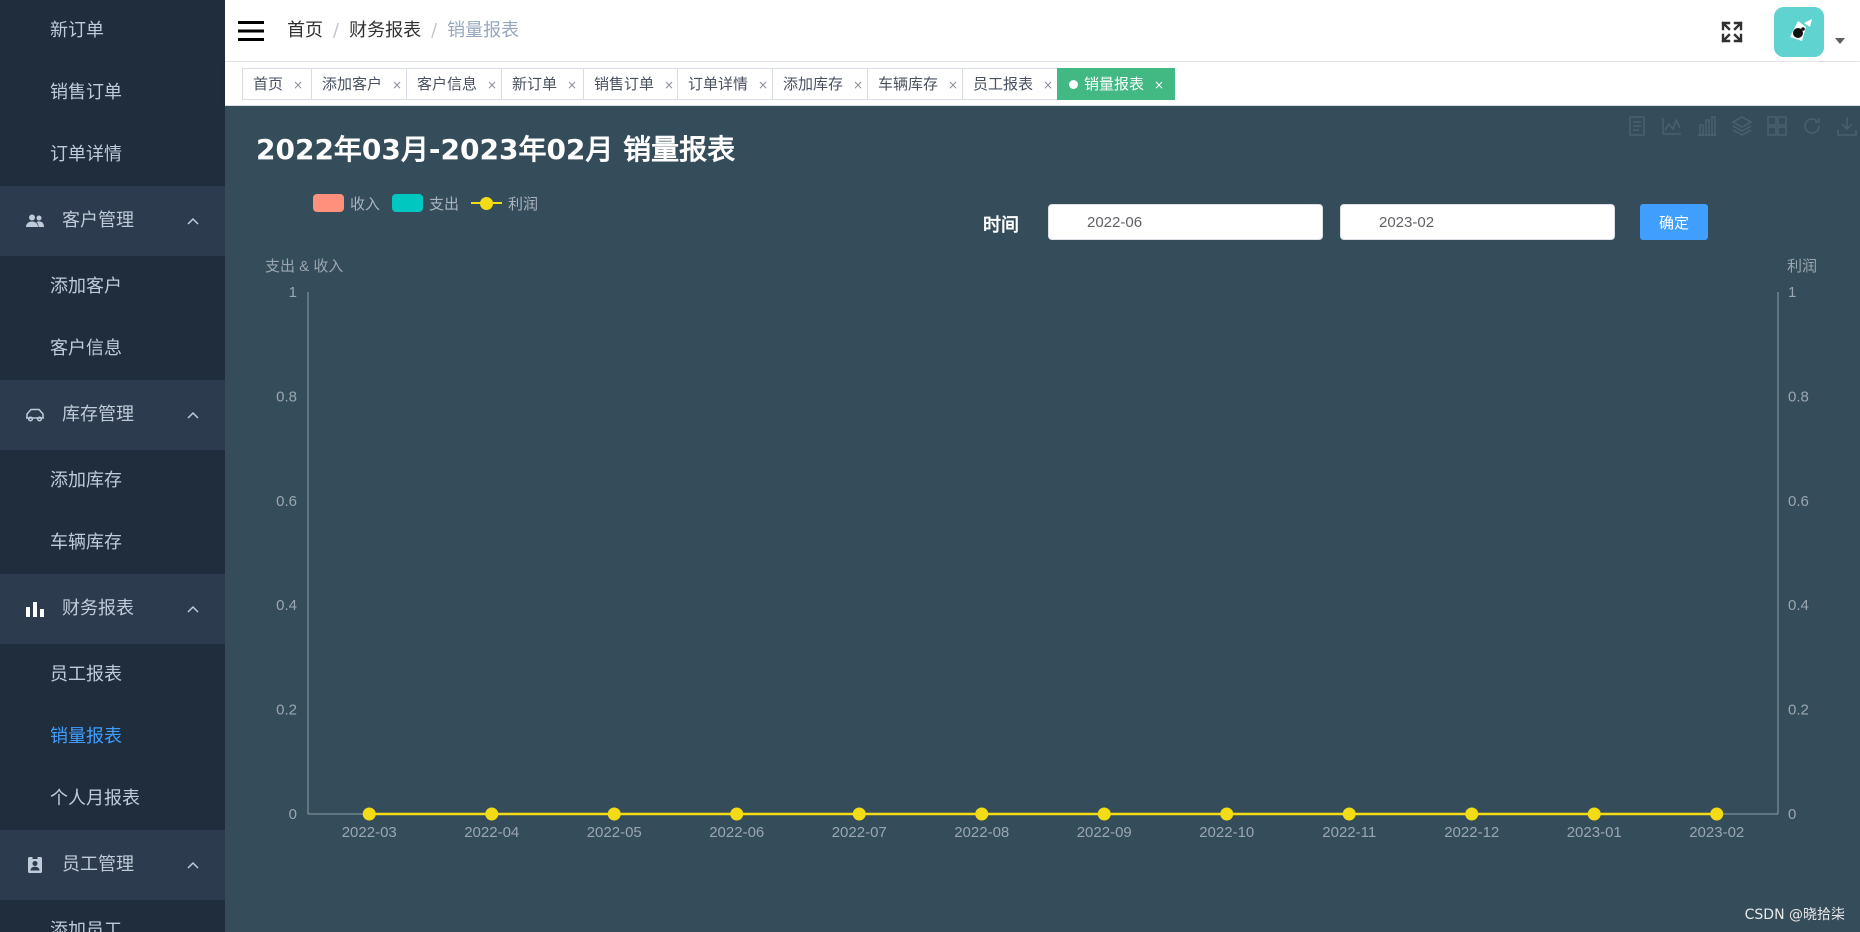  I want to click on x-tick-label: 2022-05, so click(614, 832).